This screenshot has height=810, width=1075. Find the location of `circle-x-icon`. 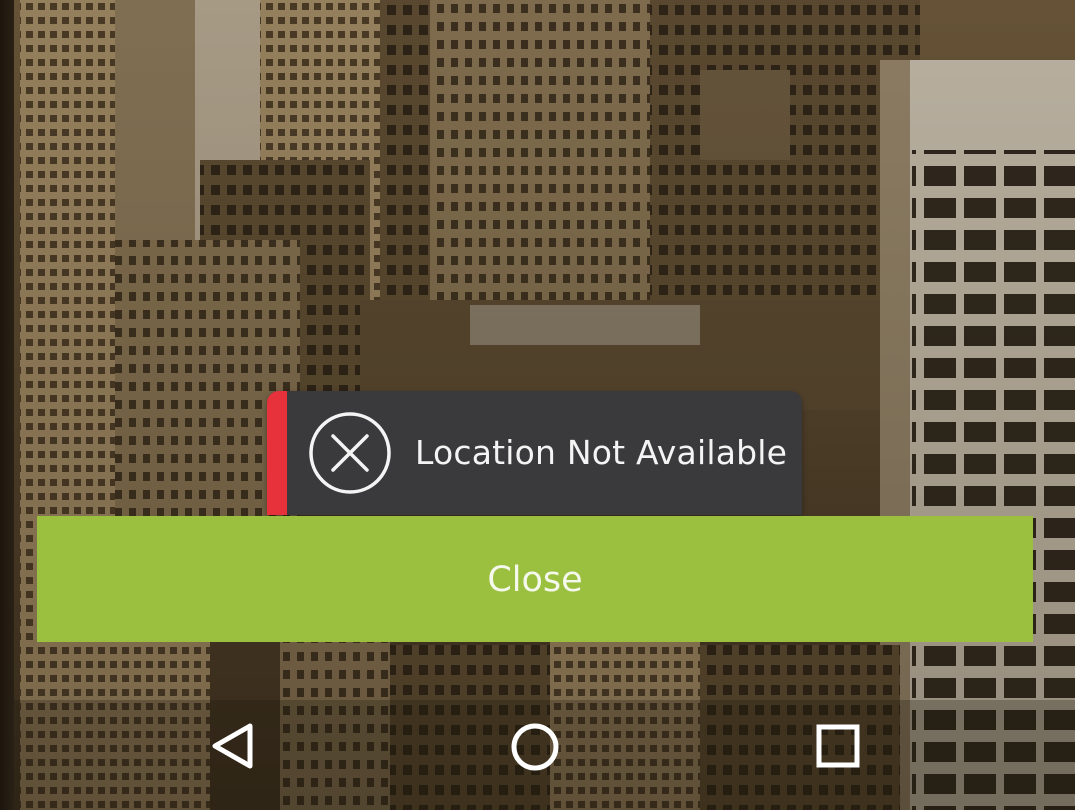

circle-x-icon is located at coordinates (350, 453).